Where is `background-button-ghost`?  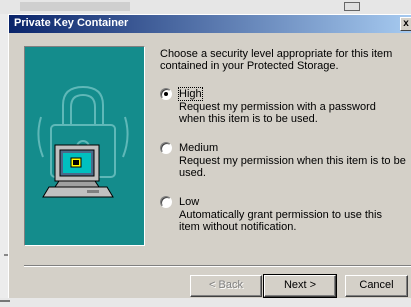 background-button-ghost is located at coordinates (352, 6).